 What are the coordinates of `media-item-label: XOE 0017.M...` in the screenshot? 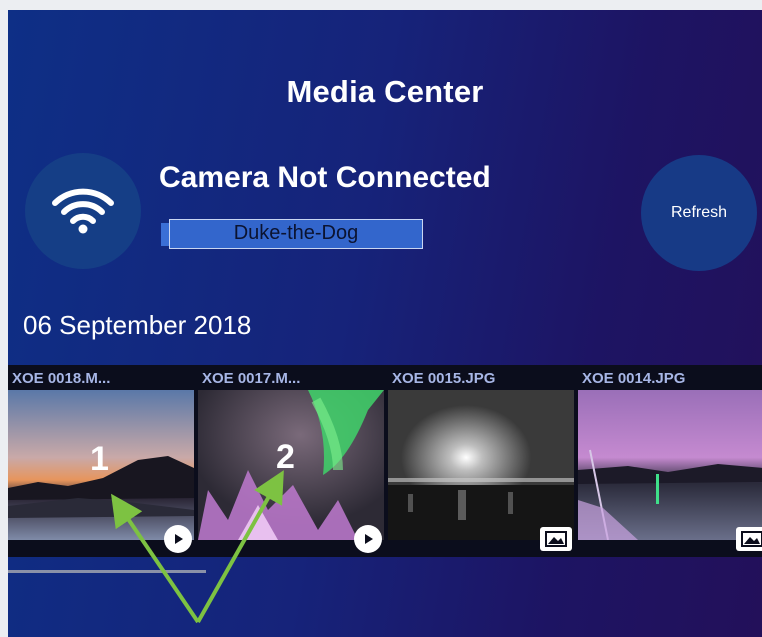 It's located at (251, 378).